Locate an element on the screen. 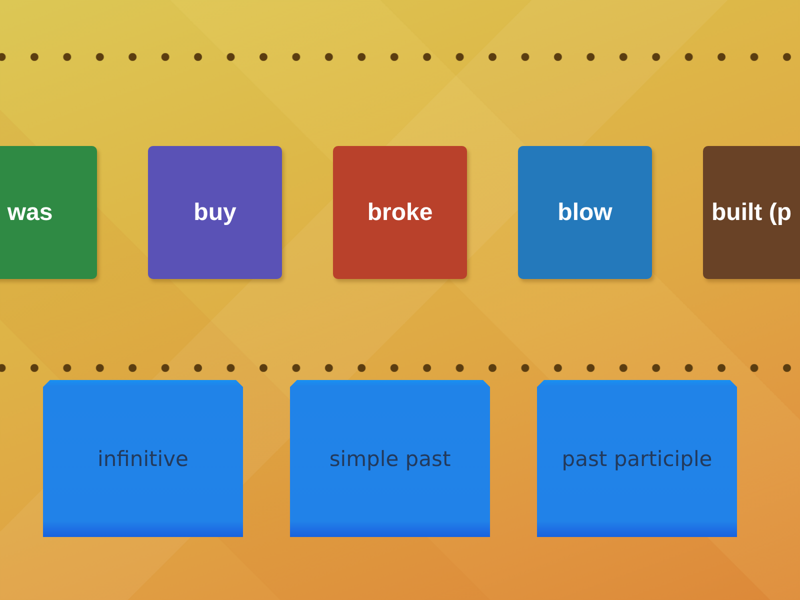 The width and height of the screenshot is (800, 600). category-panel: past participle is located at coordinates (637, 458).